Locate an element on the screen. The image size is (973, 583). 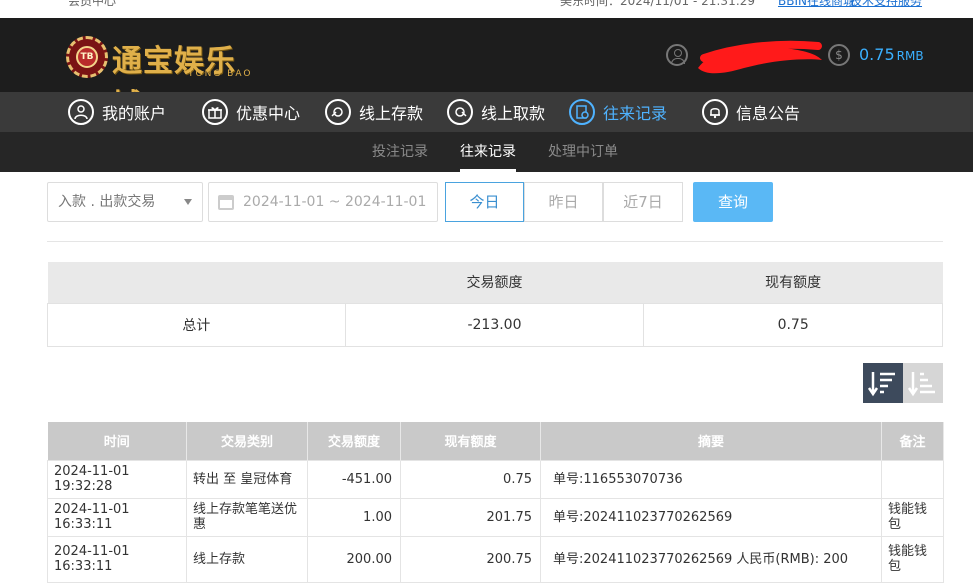
cell-type: 转出 至 皇冠体育 is located at coordinates (247, 479).